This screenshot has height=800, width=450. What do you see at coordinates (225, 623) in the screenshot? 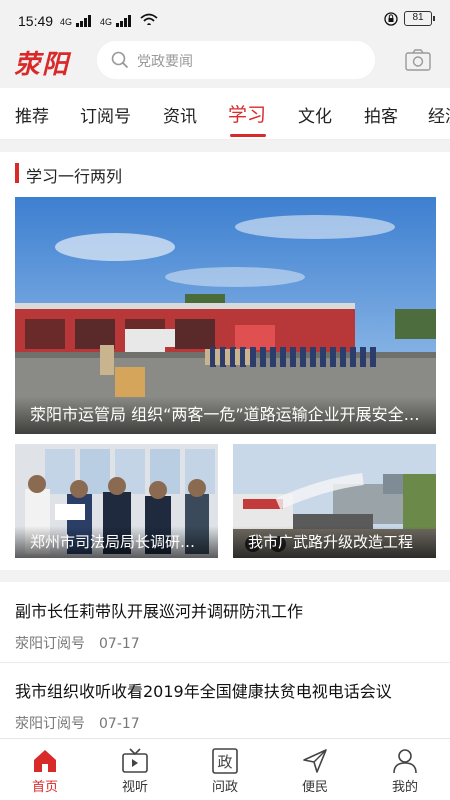
I see `news-list-item: 副市长任莉带队开展巡河并调研防汛工作 荥阳订阅号 07-17` at bounding box center [225, 623].